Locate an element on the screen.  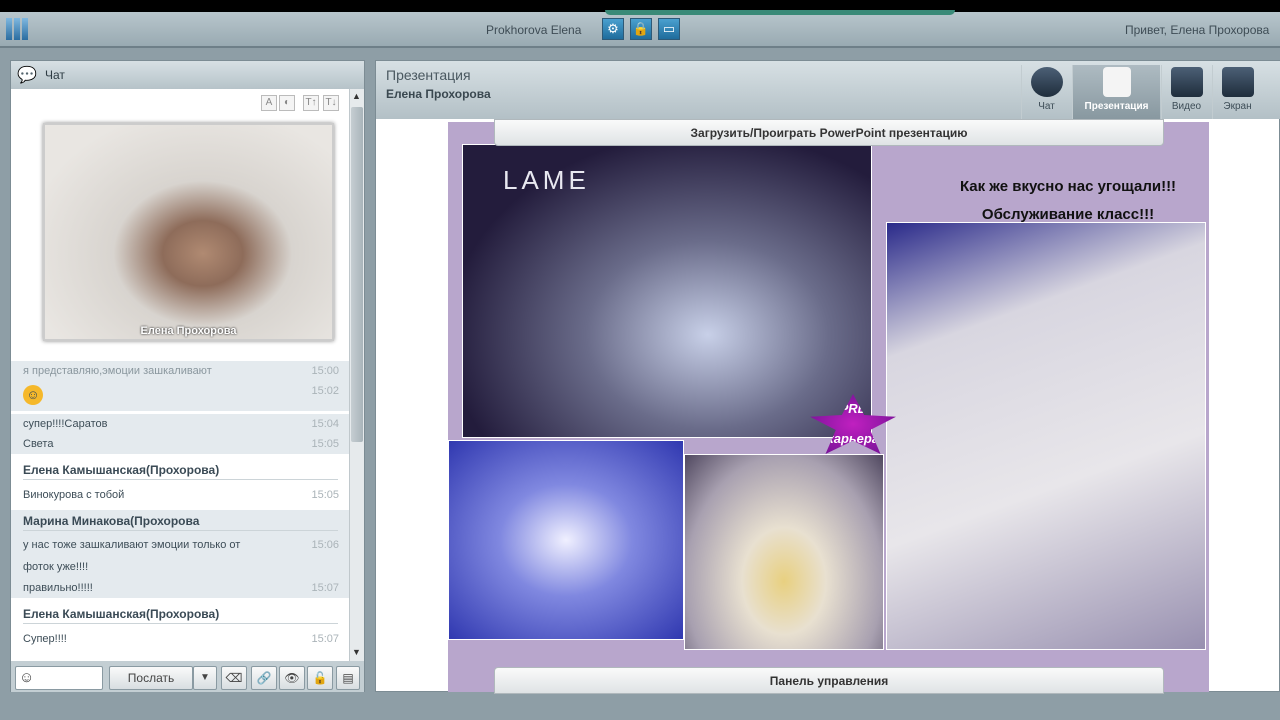
scroll-thumb is located at coordinates (357, 274).